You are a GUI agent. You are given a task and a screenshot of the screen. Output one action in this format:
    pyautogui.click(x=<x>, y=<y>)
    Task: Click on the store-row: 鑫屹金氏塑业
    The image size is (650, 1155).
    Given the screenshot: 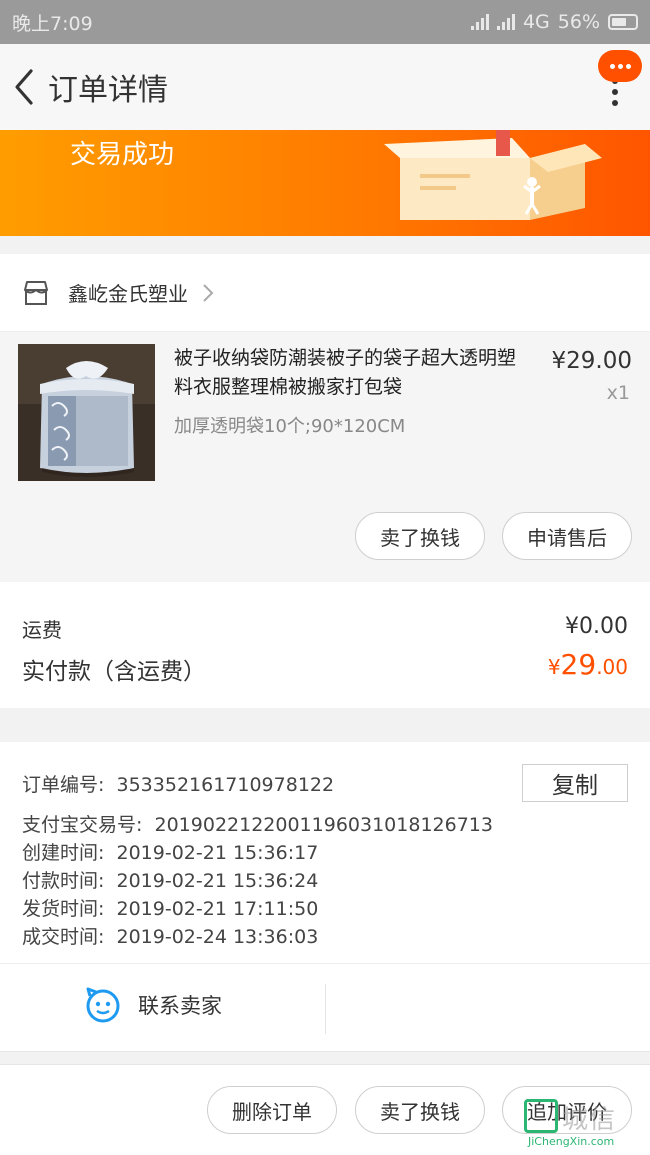 What is the action you would take?
    pyautogui.click(x=325, y=293)
    